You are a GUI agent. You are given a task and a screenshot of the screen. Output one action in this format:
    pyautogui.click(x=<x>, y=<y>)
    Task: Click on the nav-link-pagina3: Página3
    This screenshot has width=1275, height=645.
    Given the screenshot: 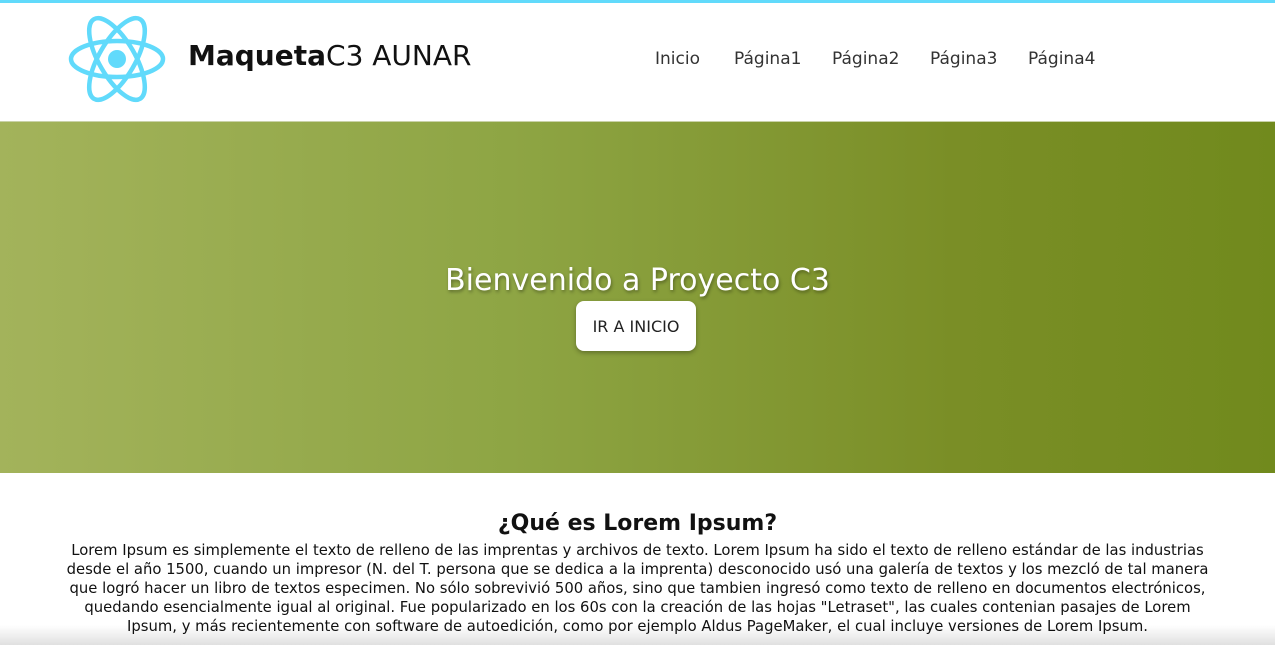 What is the action you would take?
    pyautogui.click(x=963, y=59)
    